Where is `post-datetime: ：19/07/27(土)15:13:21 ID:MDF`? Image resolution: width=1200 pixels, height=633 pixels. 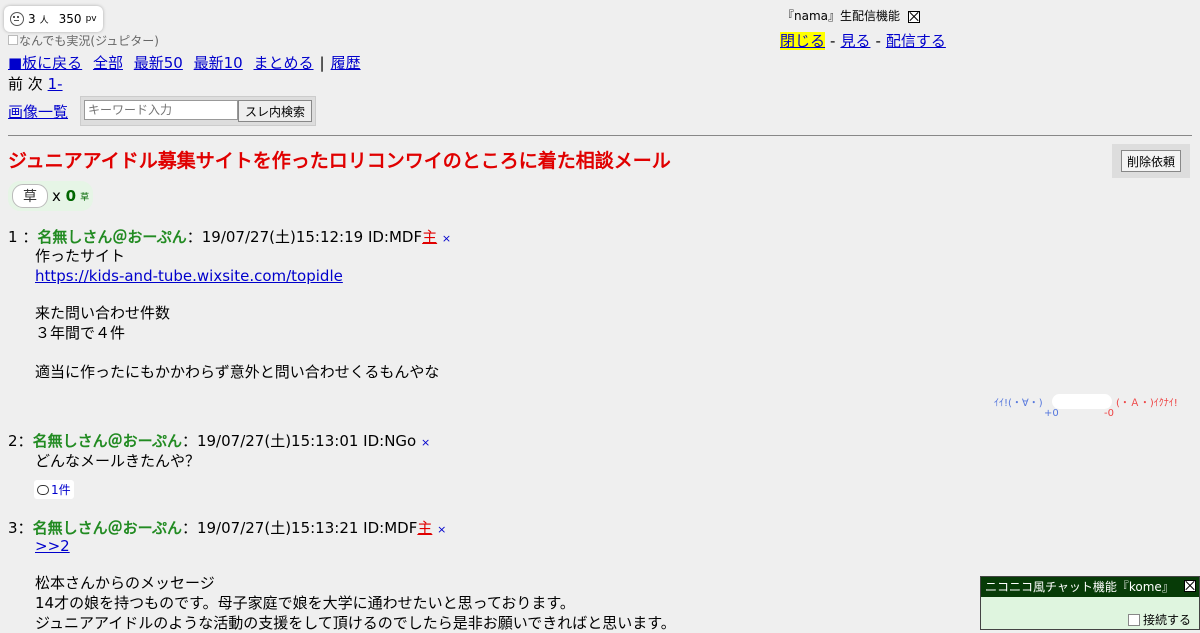 post-datetime: ：19/07/27(土)15:13:21 ID:MDF is located at coordinates (299, 528).